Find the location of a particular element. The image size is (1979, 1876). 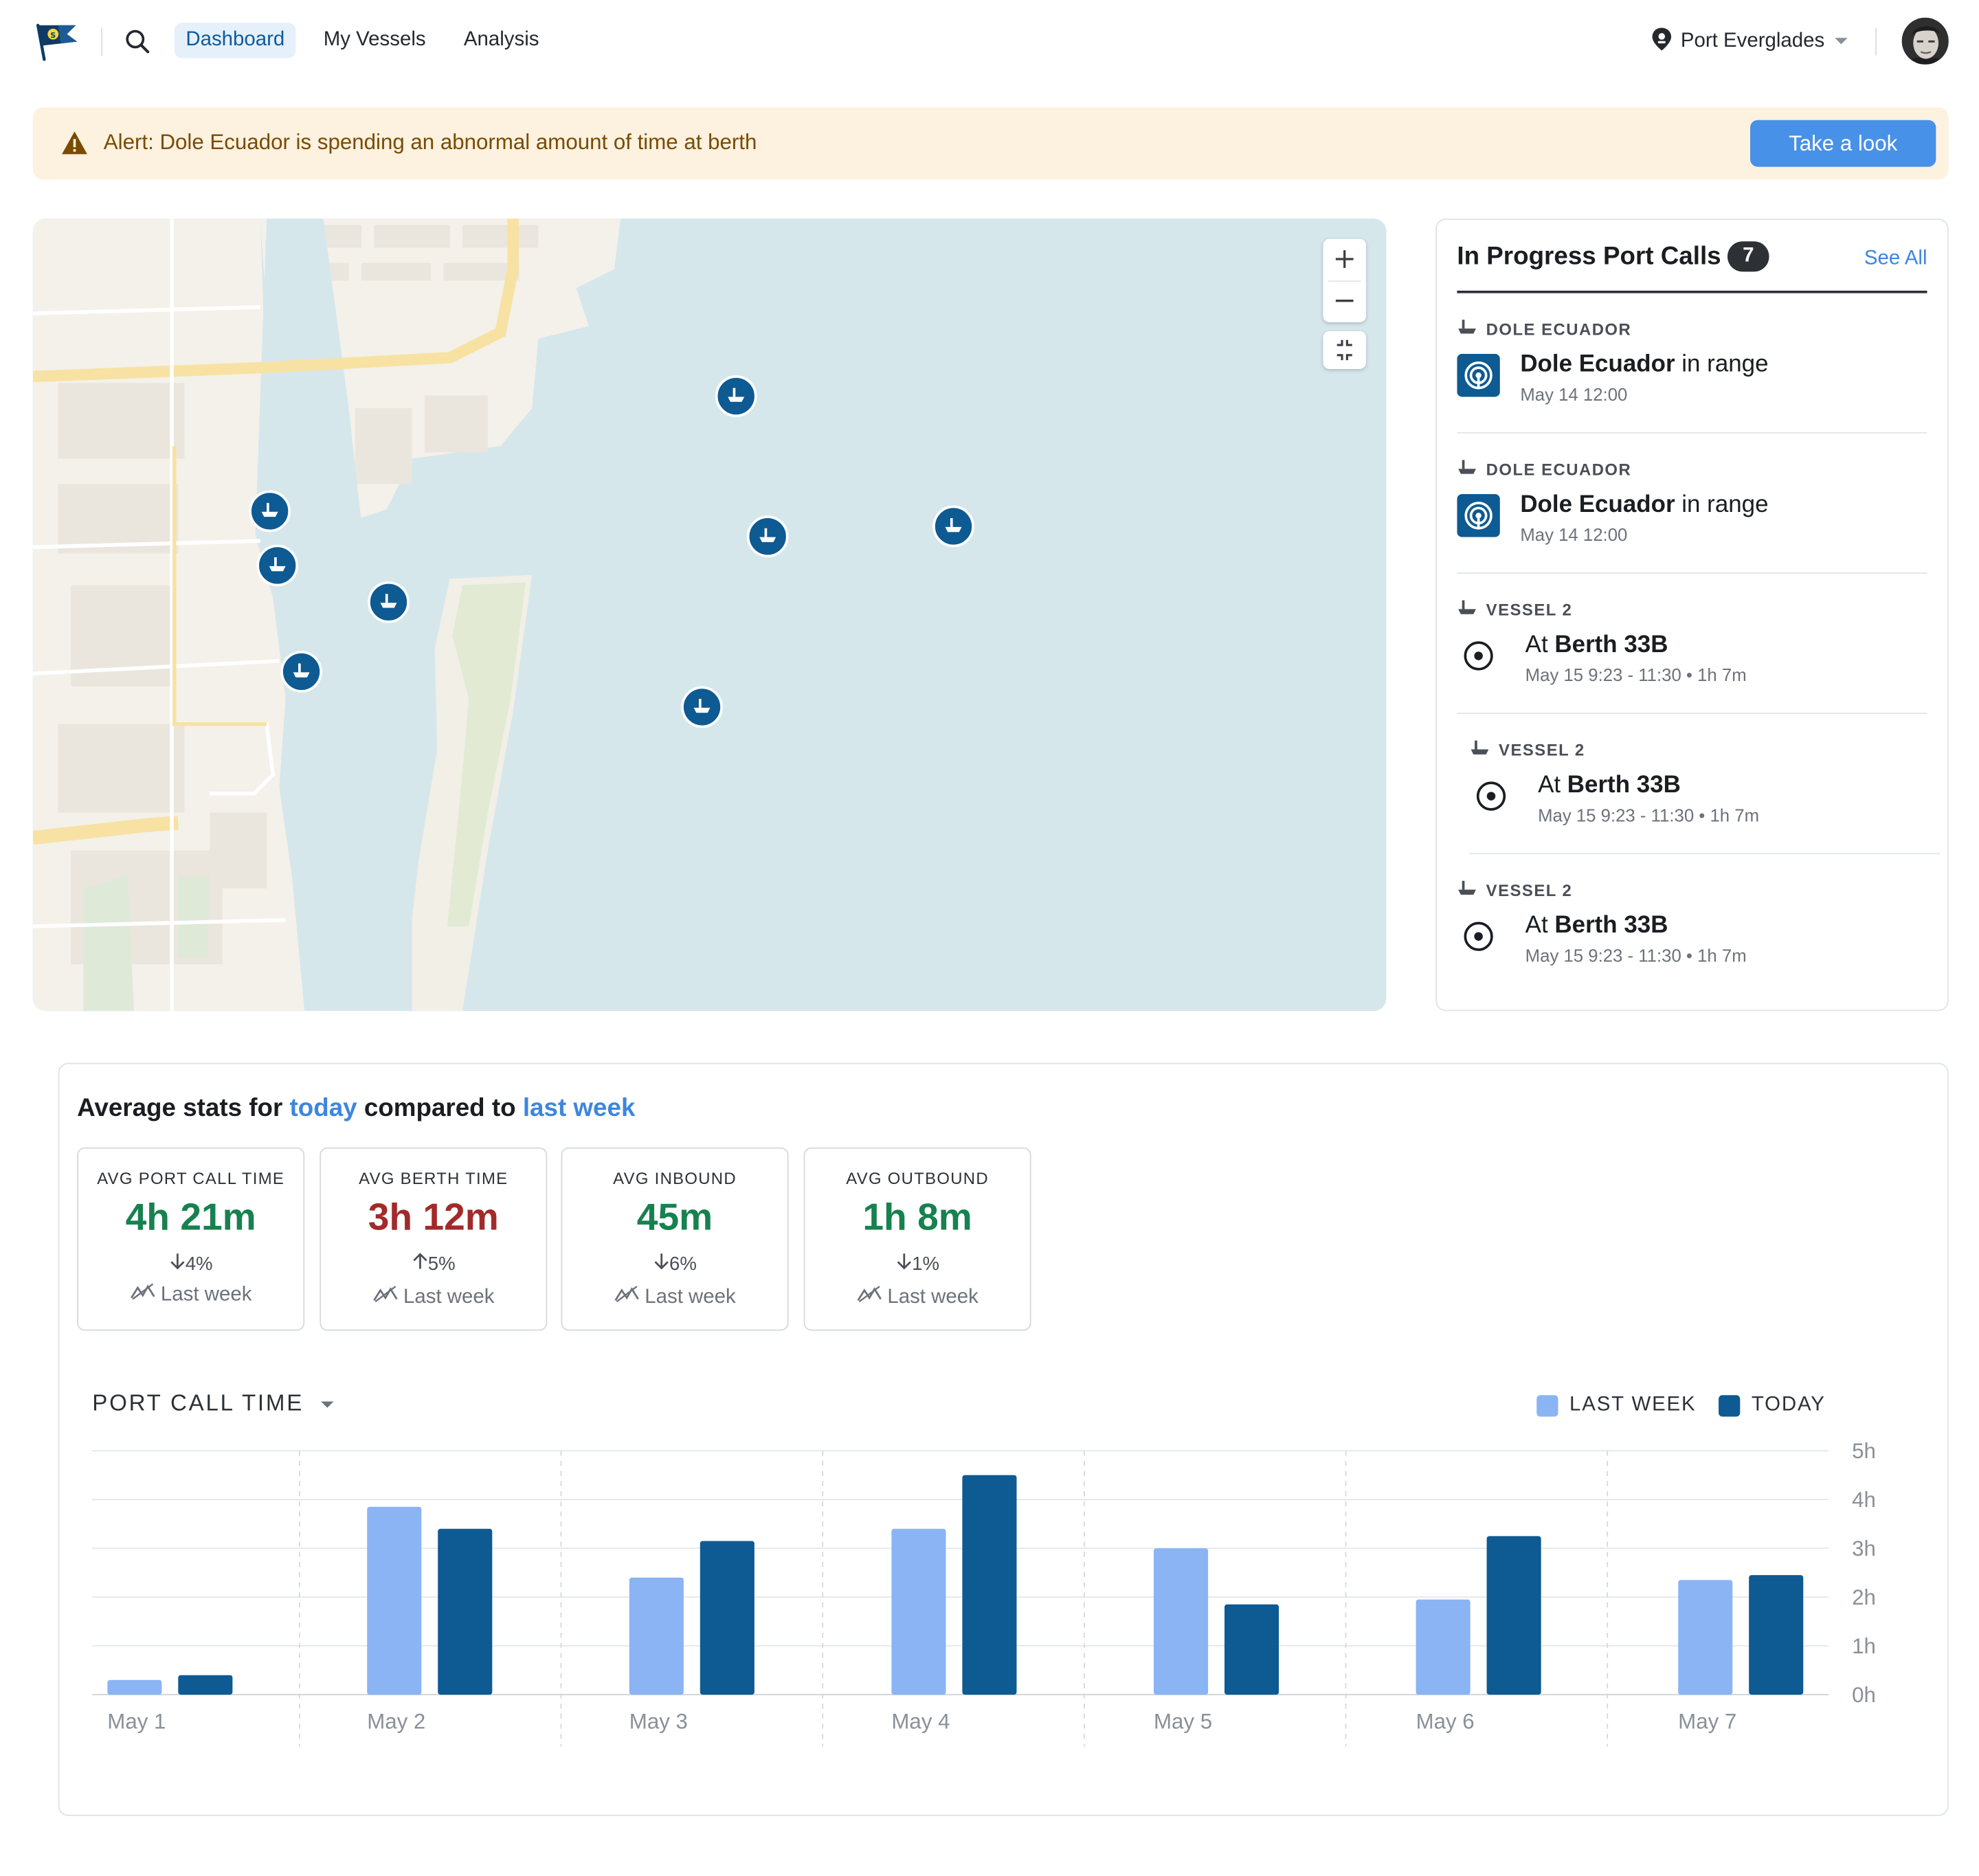

kpi-card: AVG INBOUND 45m 6% Last week is located at coordinates (675, 1239).